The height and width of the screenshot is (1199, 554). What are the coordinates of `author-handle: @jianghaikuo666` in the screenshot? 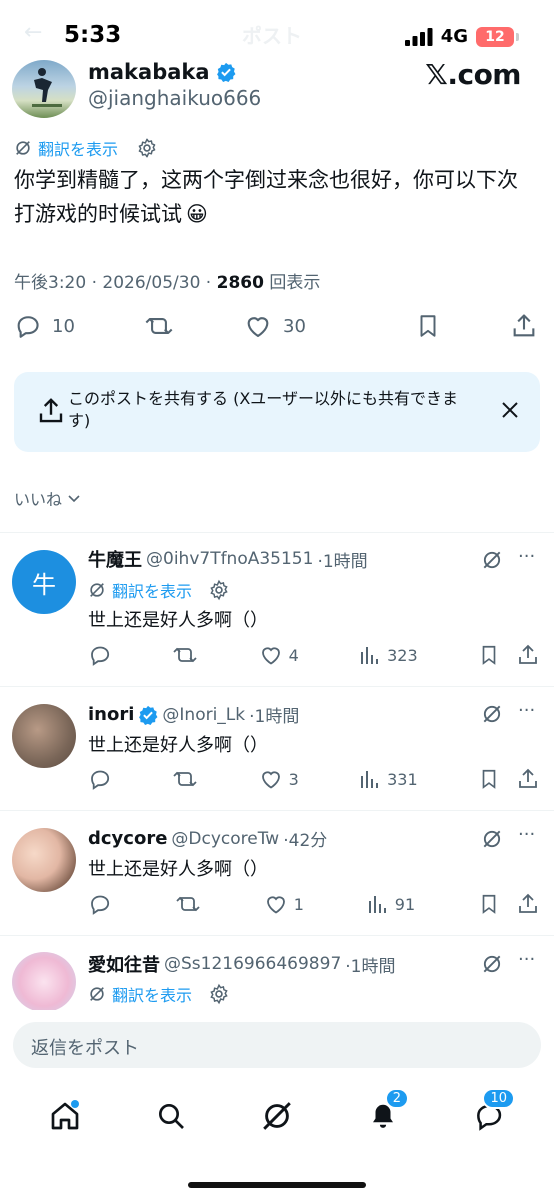 It's located at (174, 98).